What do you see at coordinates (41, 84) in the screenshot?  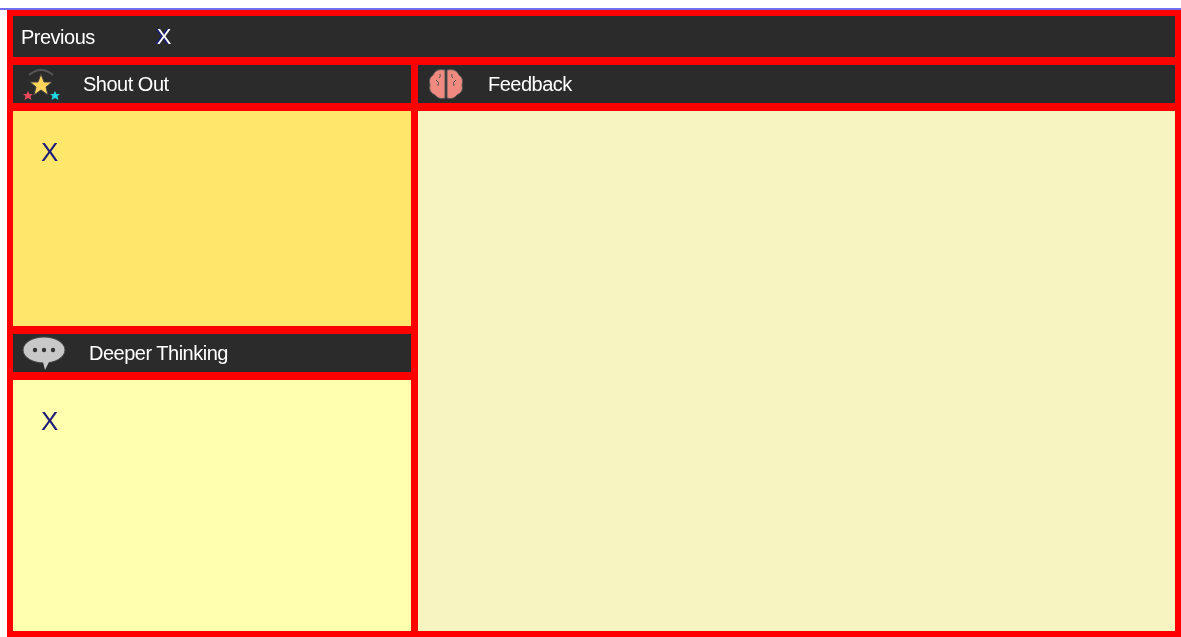 I see `stars-icon` at bounding box center [41, 84].